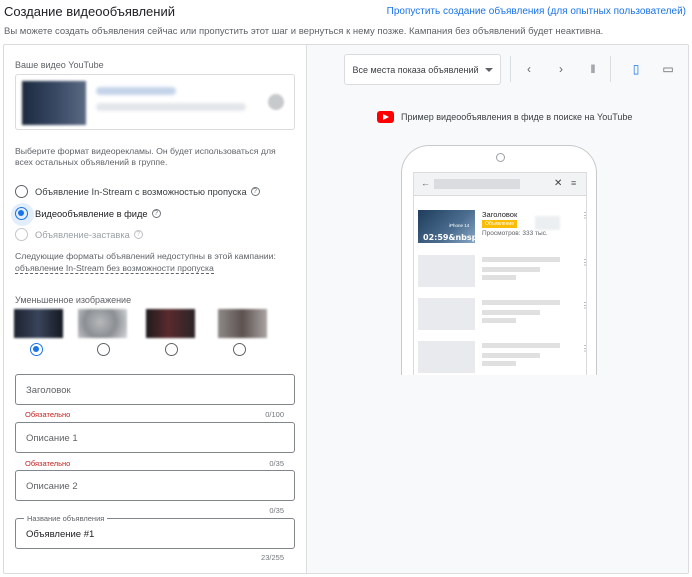  What do you see at coordinates (73, 300) in the screenshot?
I see `thumbnail-label: Уменьшенное изображение` at bounding box center [73, 300].